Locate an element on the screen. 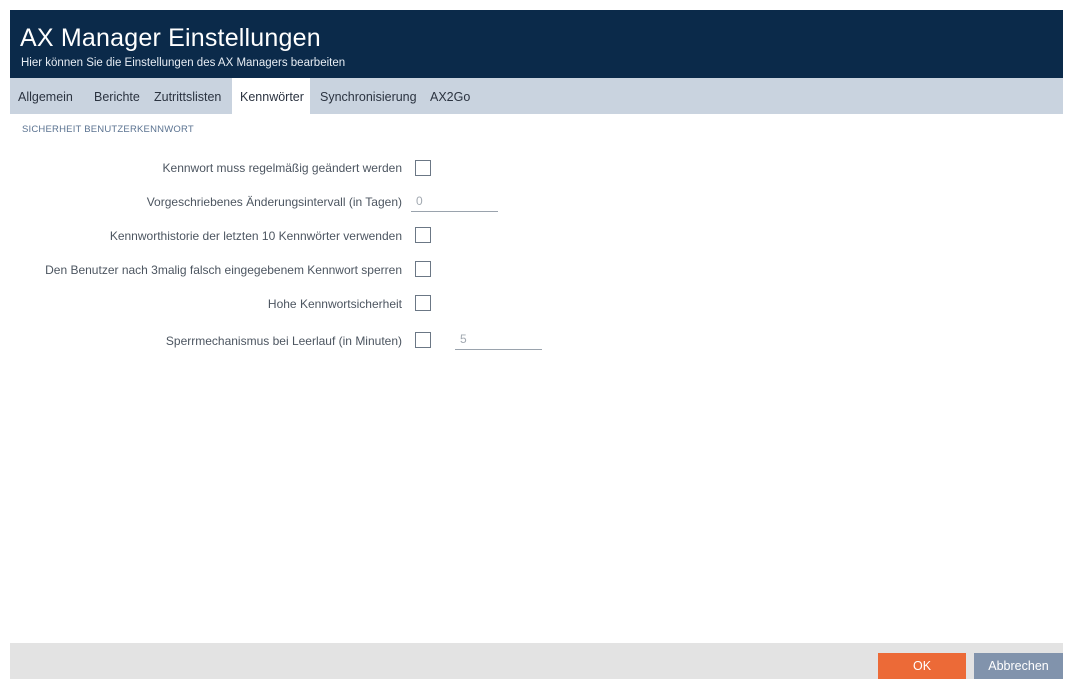 The height and width of the screenshot is (679, 1077). footer-bar: OK Abbrechen is located at coordinates (536, 661).